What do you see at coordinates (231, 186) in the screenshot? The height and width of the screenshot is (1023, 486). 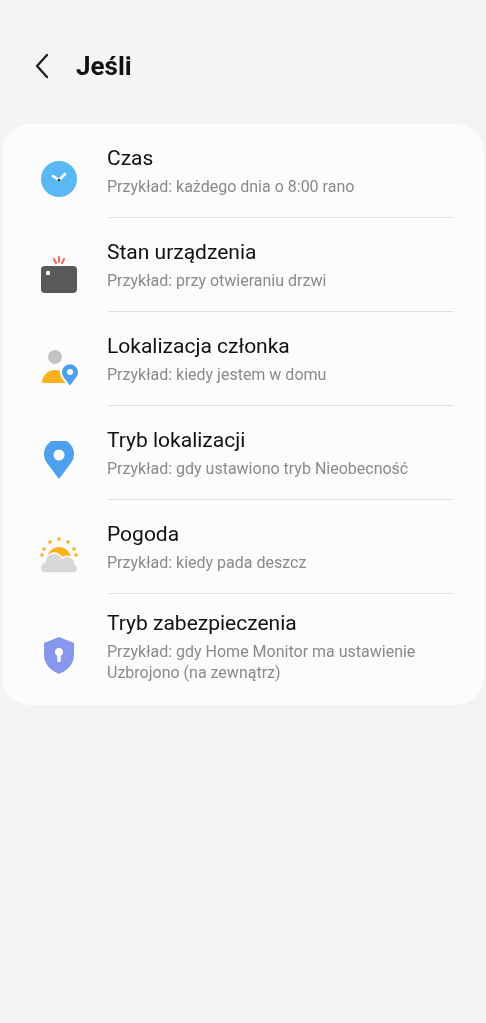 I see `item-subtitle: Przykład: każdego dnia o 8:00 rano` at bounding box center [231, 186].